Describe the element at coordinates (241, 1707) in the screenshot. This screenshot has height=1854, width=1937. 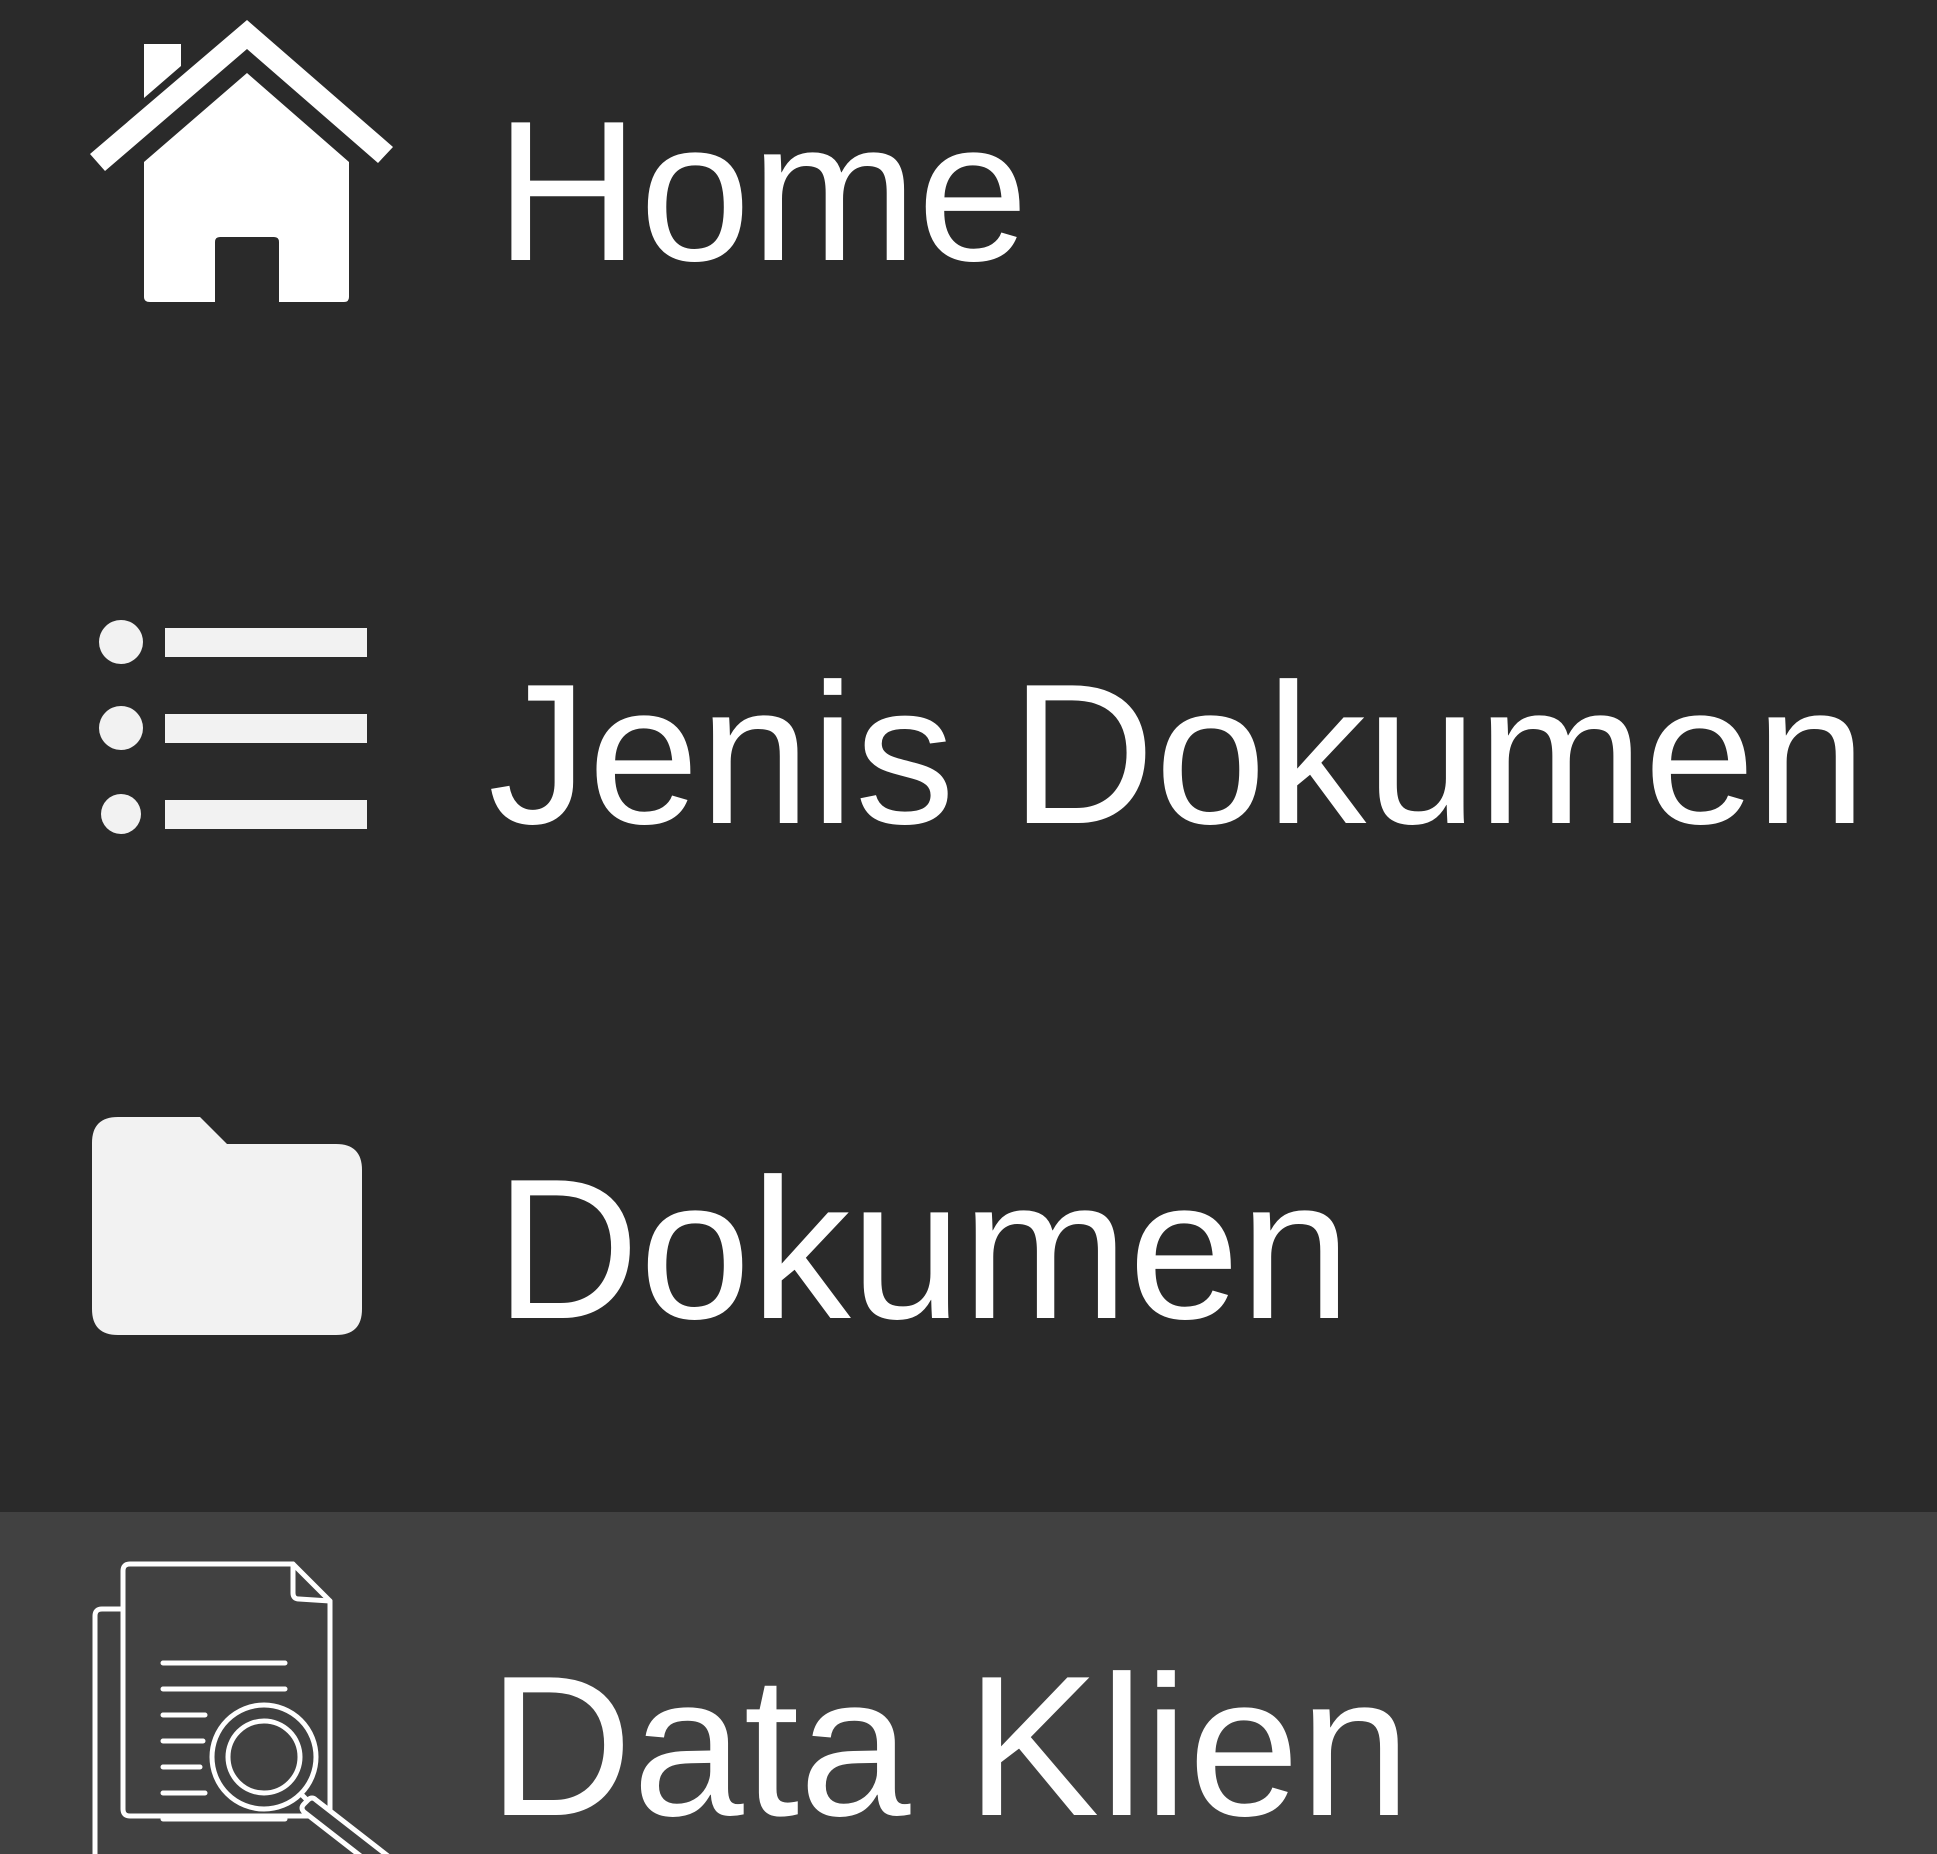
I see `document-search-icon` at that location.